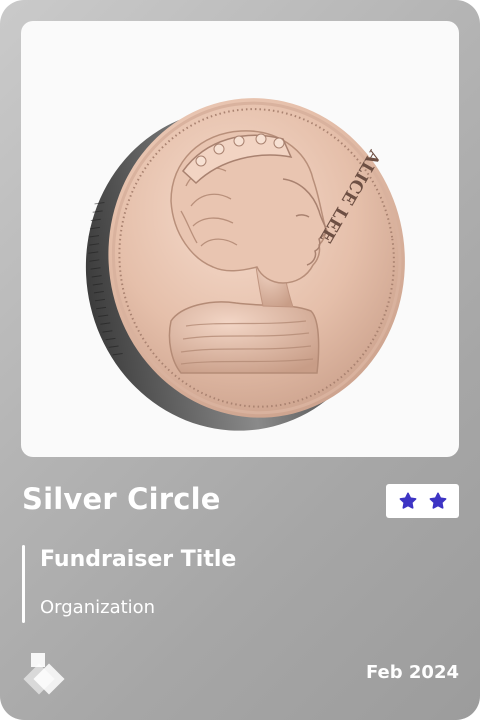 The width and height of the screenshot is (480, 720). What do you see at coordinates (43, 673) in the screenshot?
I see `brand-logo-icon` at bounding box center [43, 673].